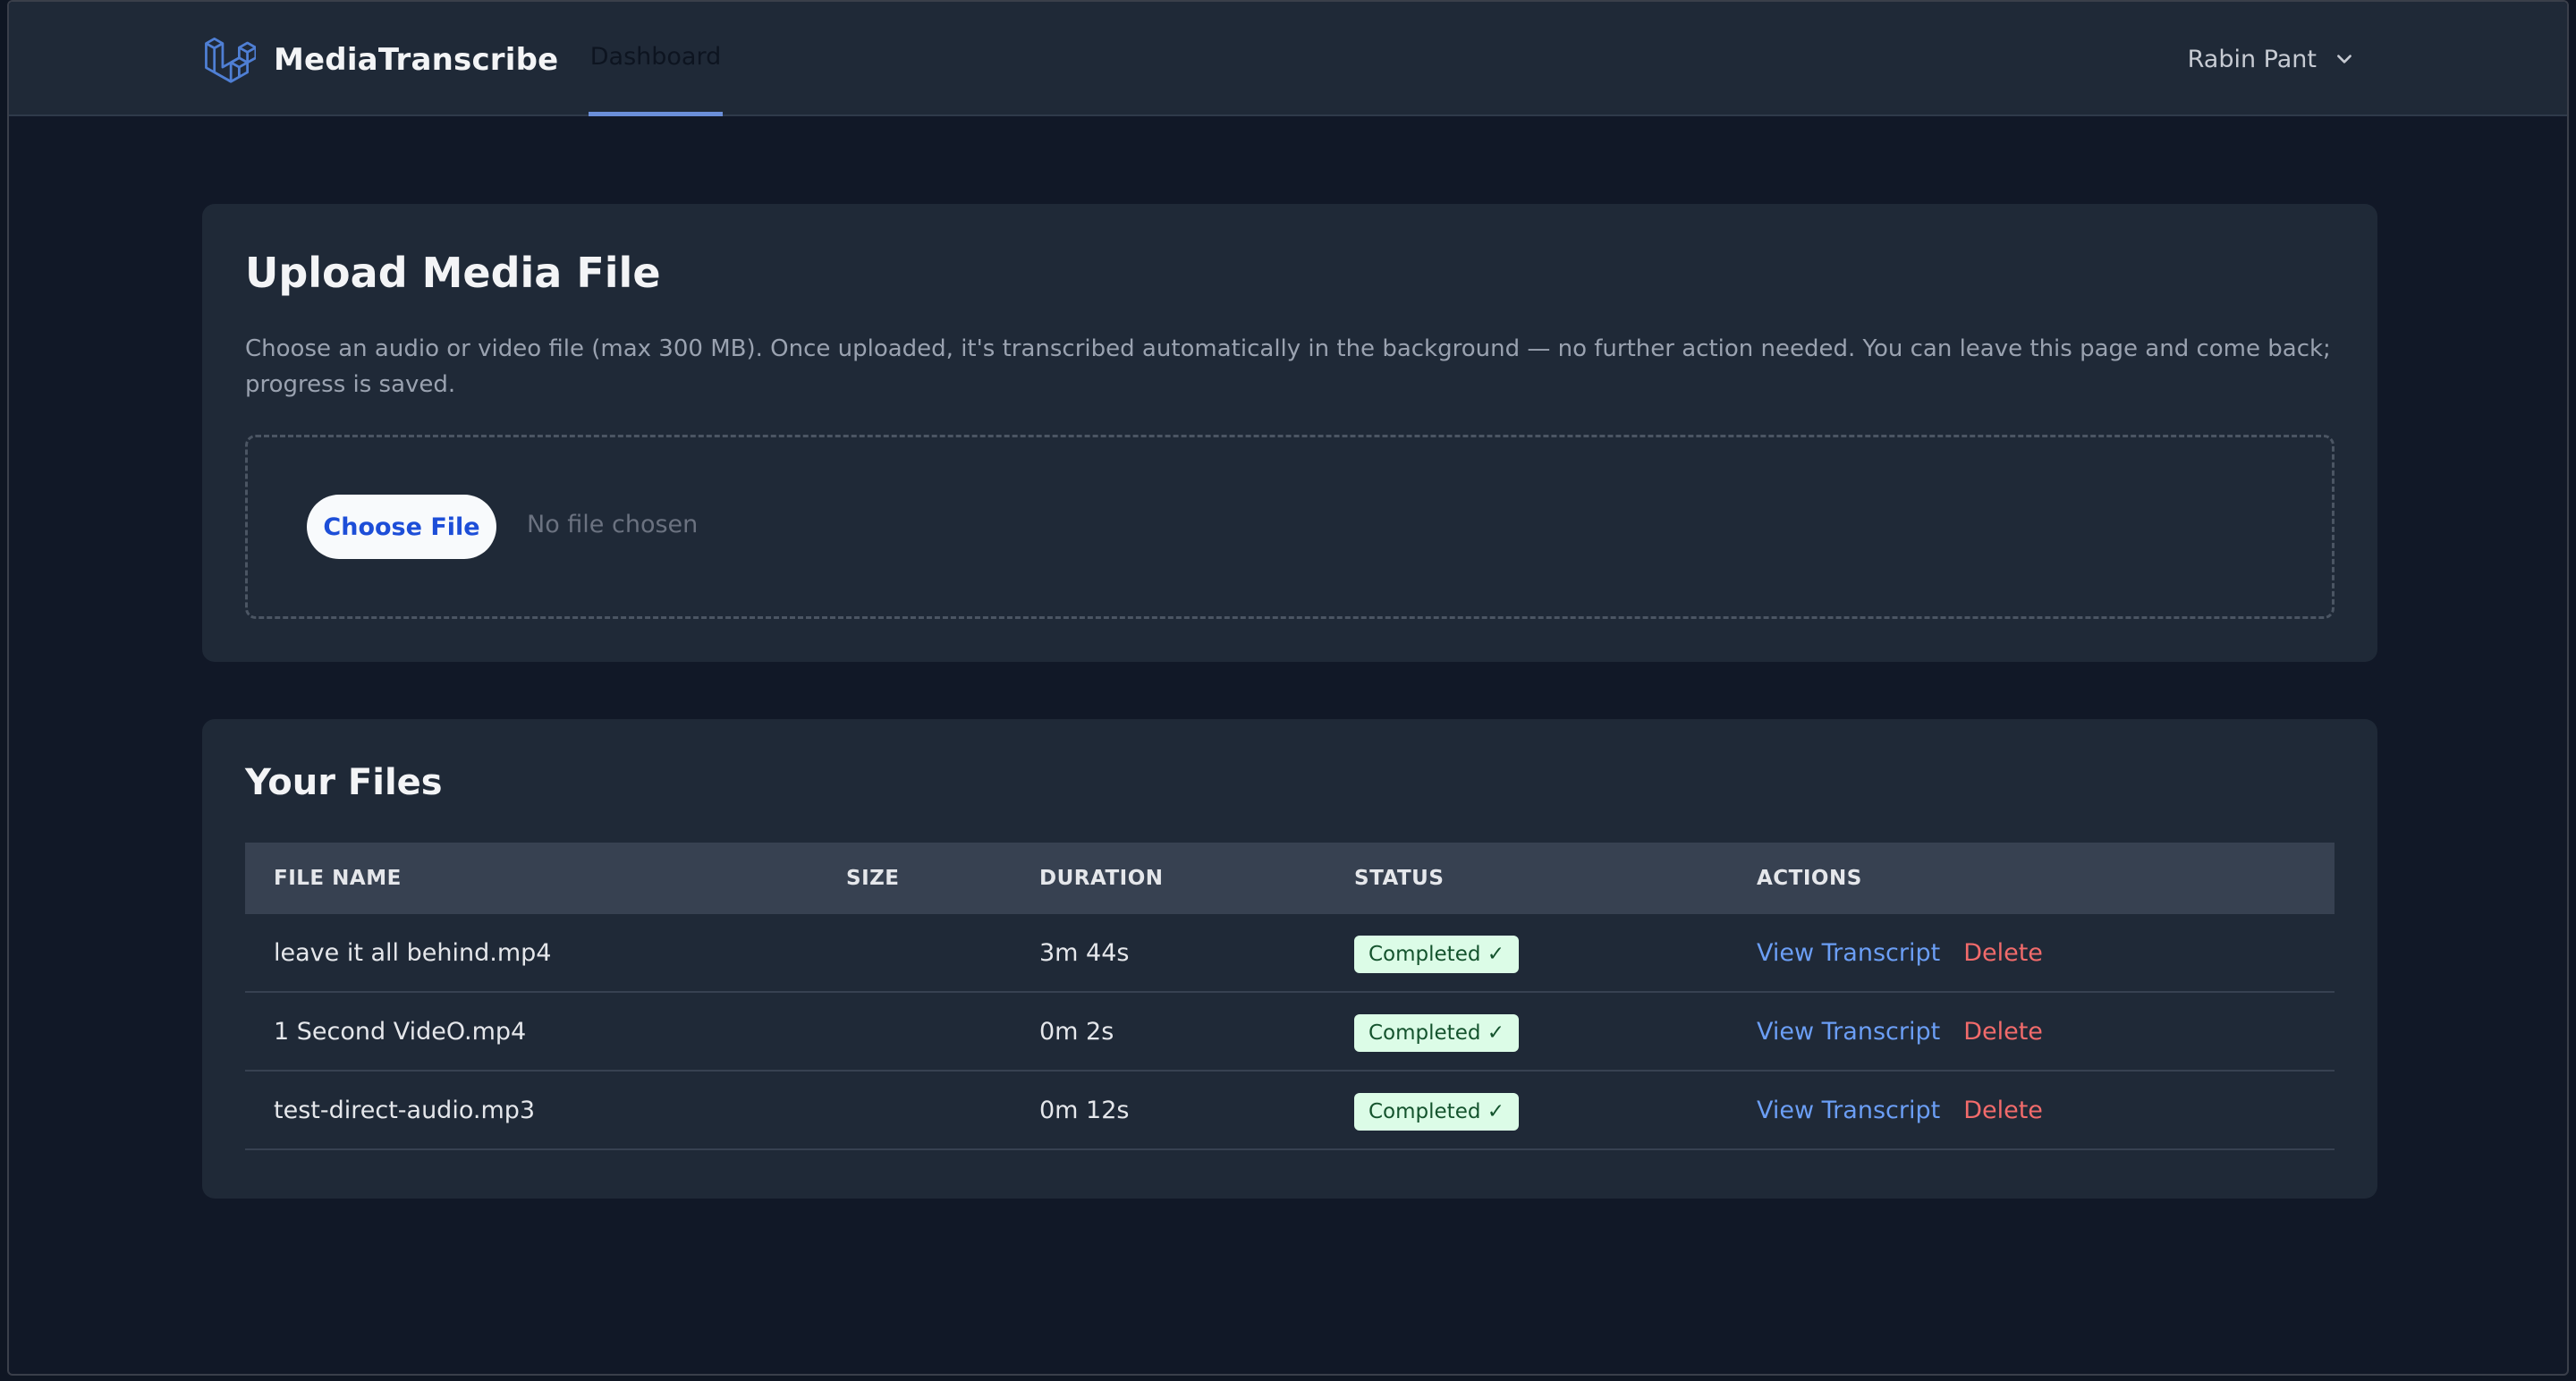 The image size is (2576, 1381). Describe the element at coordinates (1076, 1032) in the screenshot. I see `file-duration: 0m 2s` at that location.